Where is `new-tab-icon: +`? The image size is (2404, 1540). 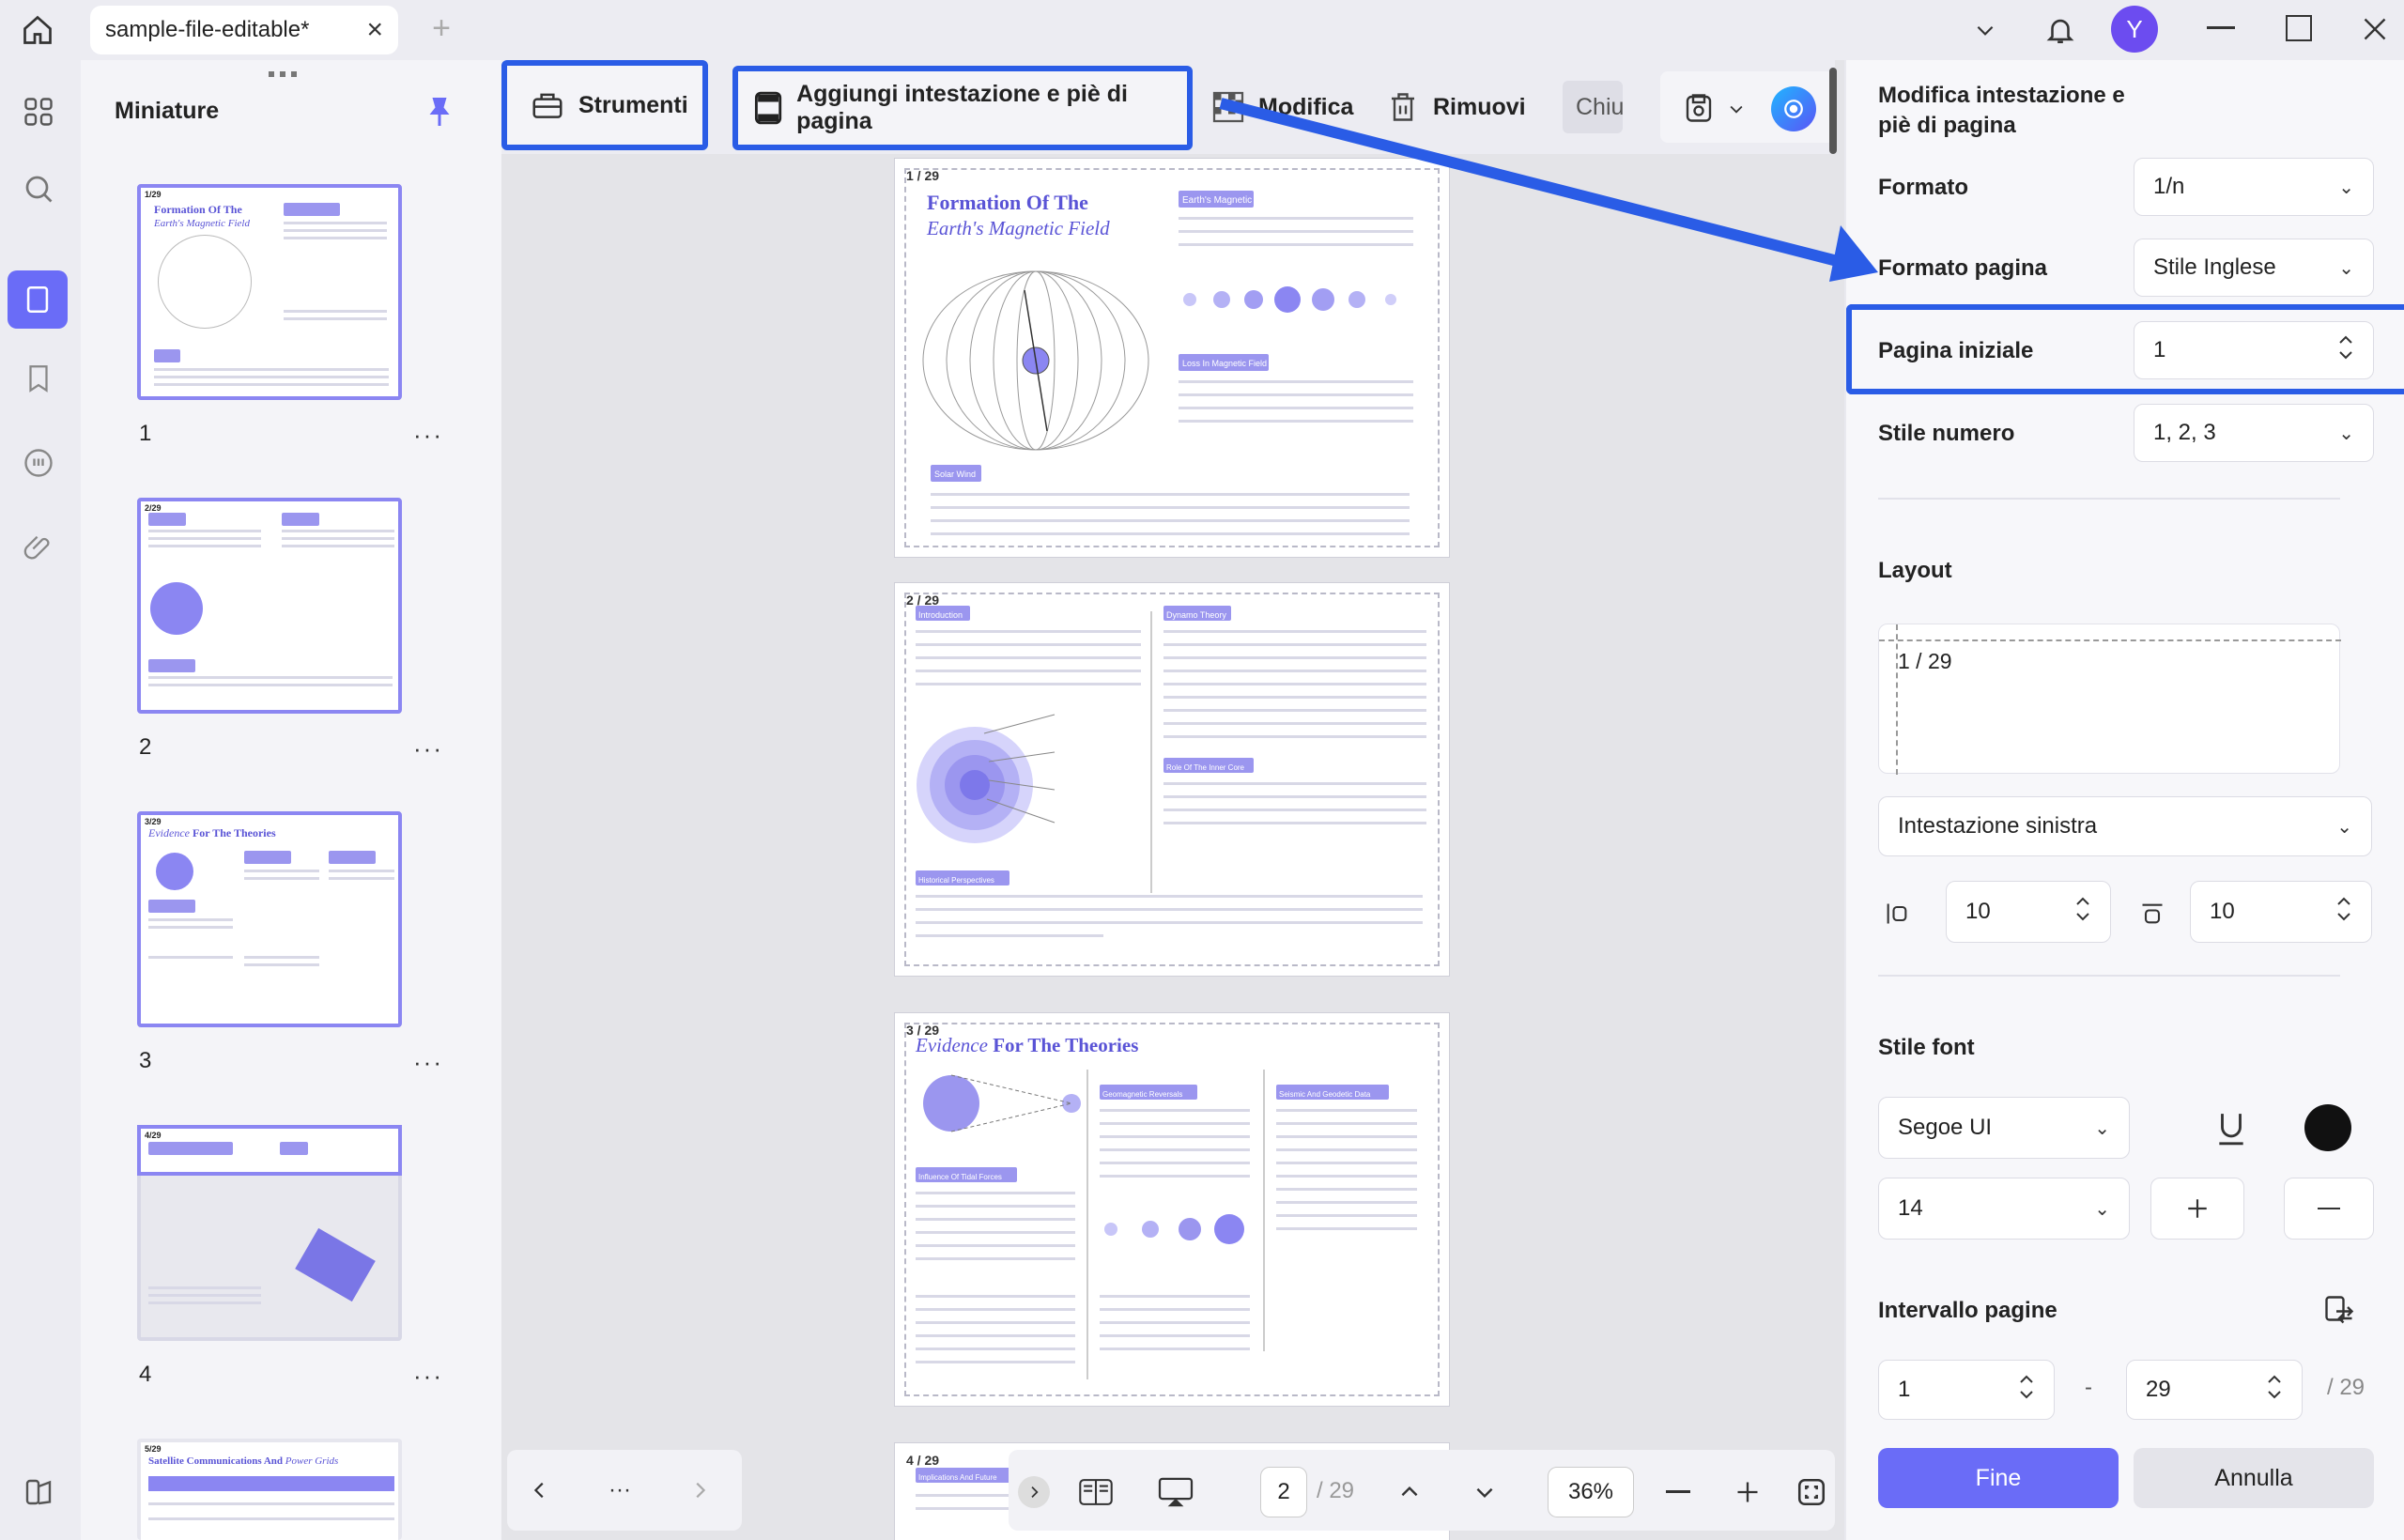
new-tab-icon: + is located at coordinates (441, 28).